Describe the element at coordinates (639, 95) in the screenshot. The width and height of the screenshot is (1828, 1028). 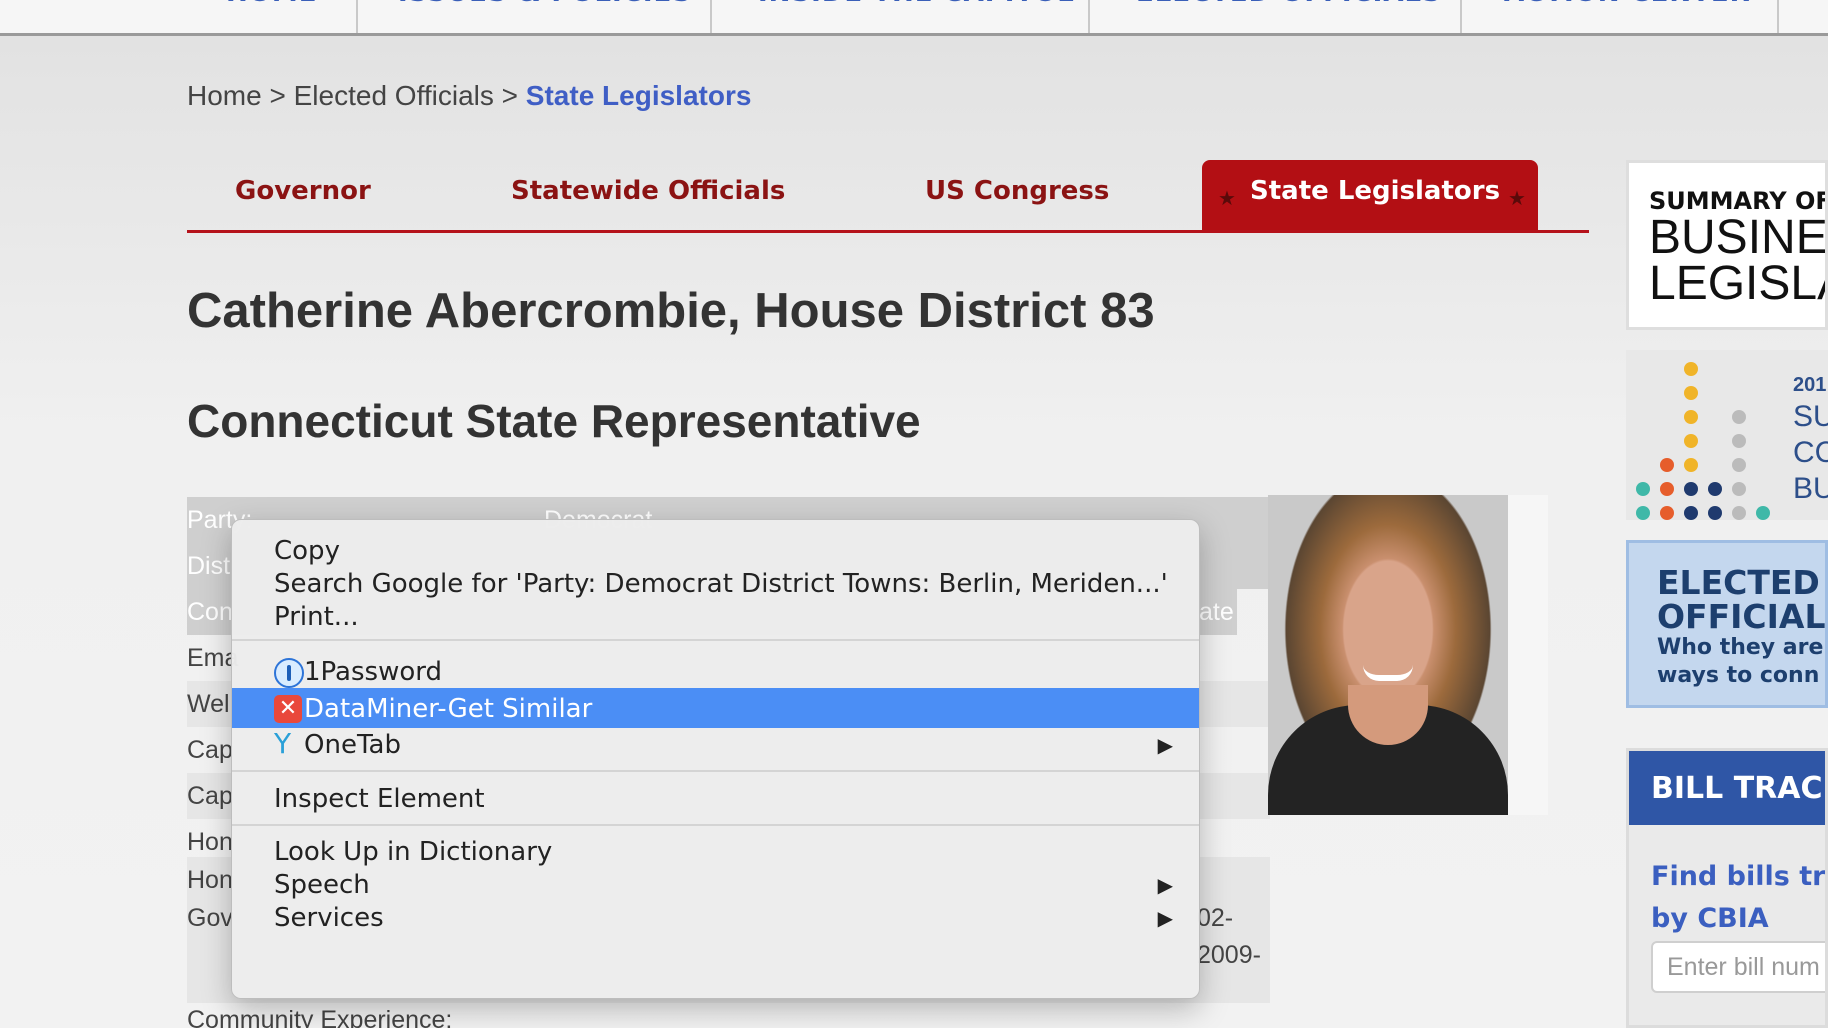
I see `breadcrumb-current: State Legislators` at that location.